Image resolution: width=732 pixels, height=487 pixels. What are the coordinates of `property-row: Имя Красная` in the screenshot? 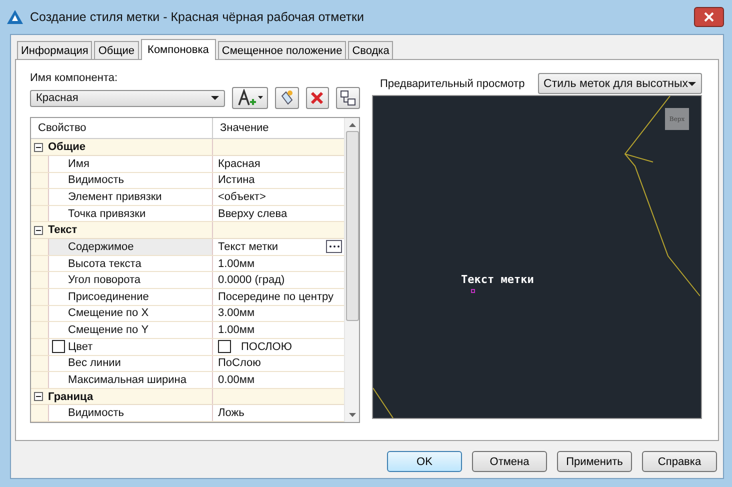 It's located at (187, 164).